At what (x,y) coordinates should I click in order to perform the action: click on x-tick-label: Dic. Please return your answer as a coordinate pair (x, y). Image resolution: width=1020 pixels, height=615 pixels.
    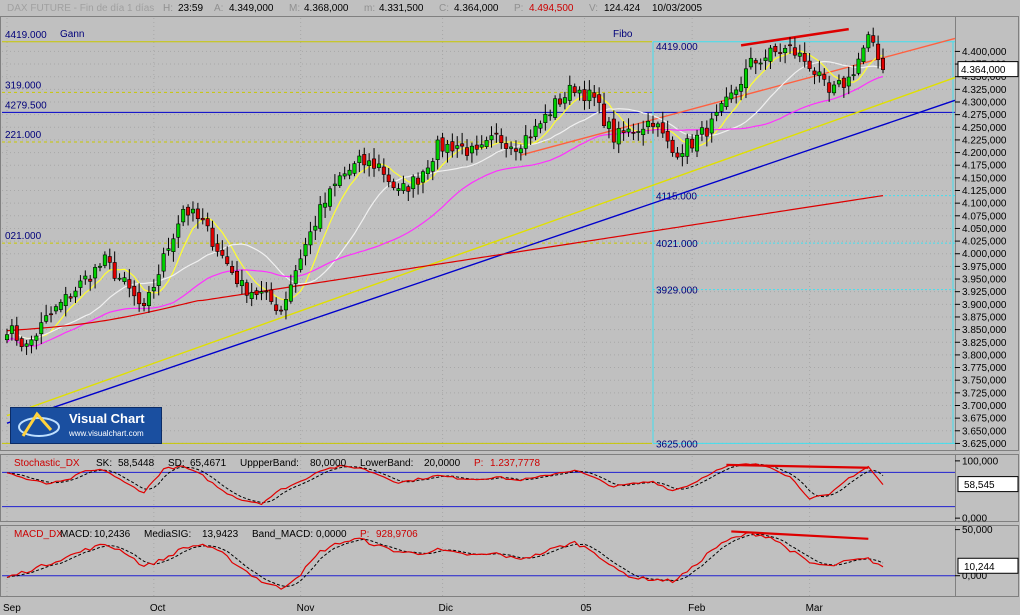
    Looking at the image, I should click on (446, 608).